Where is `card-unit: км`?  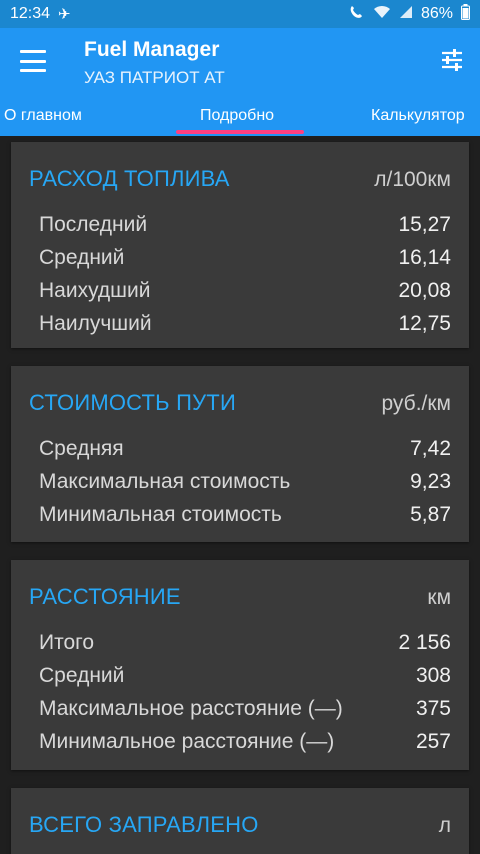 card-unit: км is located at coordinates (439, 597).